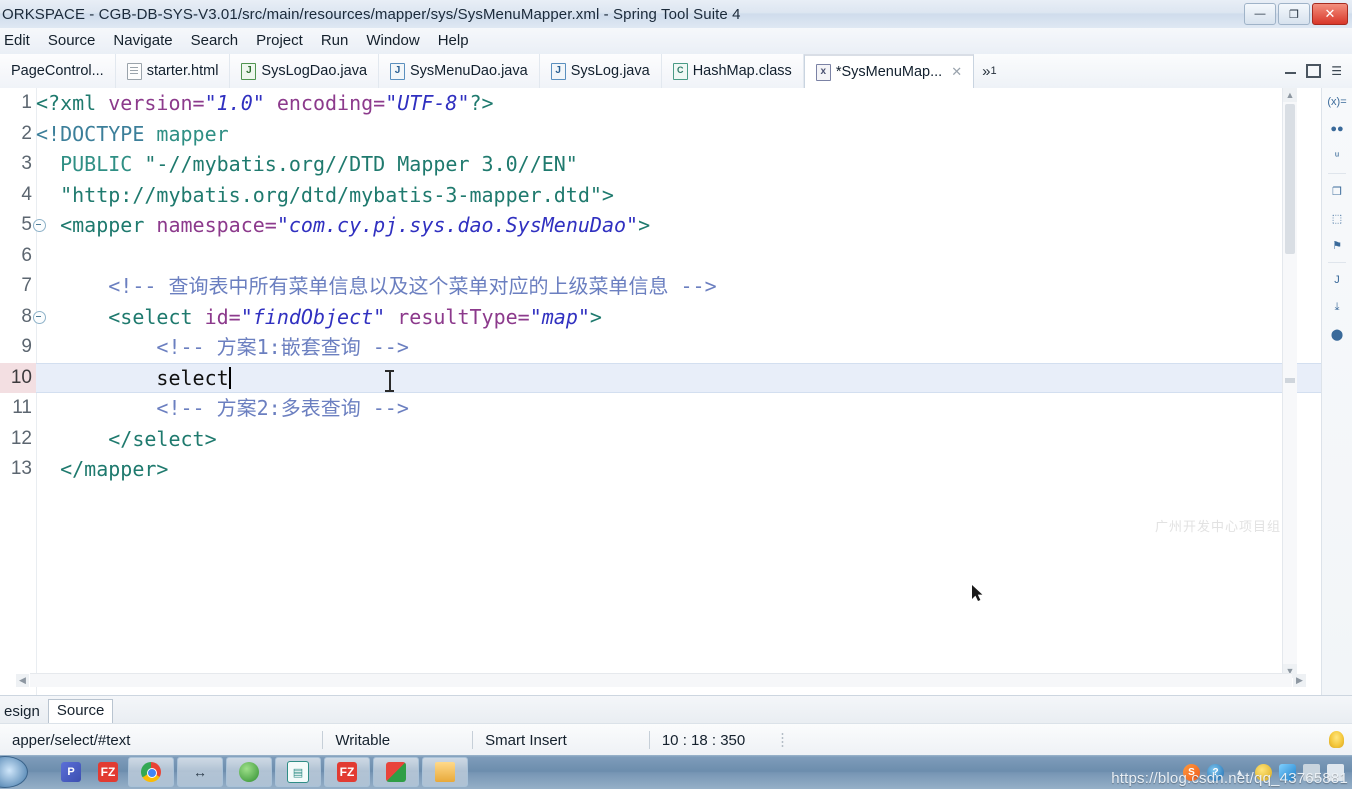 The height and width of the screenshot is (789, 1352). What do you see at coordinates (694, 377) in the screenshot?
I see `code-line-10: select` at bounding box center [694, 377].